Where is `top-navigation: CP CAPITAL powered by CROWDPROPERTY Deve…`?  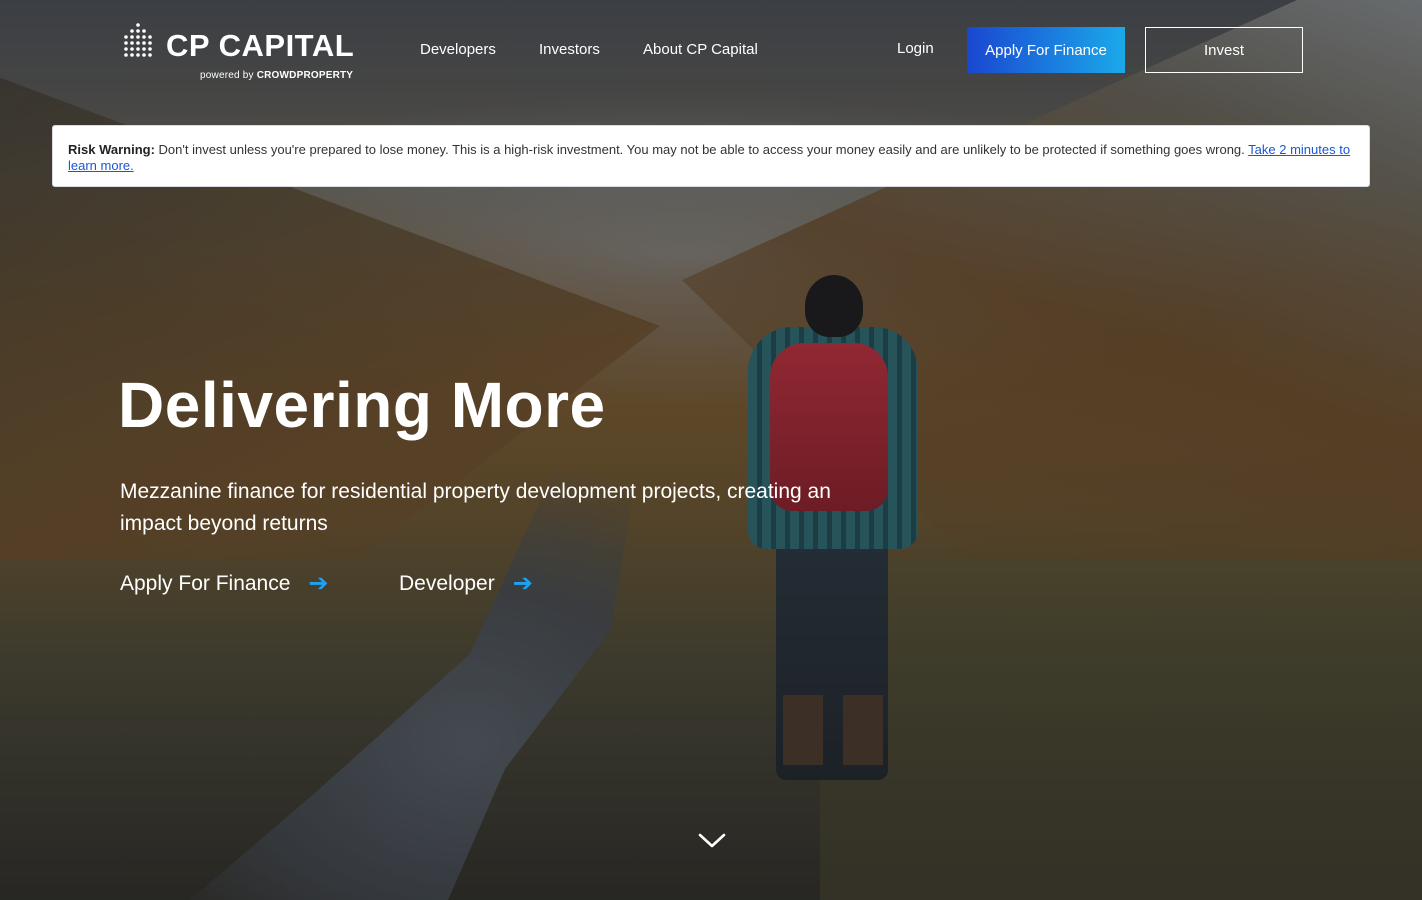
top-navigation: CP CAPITAL powered by CROWDPROPERTY Deve… is located at coordinates (711, 55).